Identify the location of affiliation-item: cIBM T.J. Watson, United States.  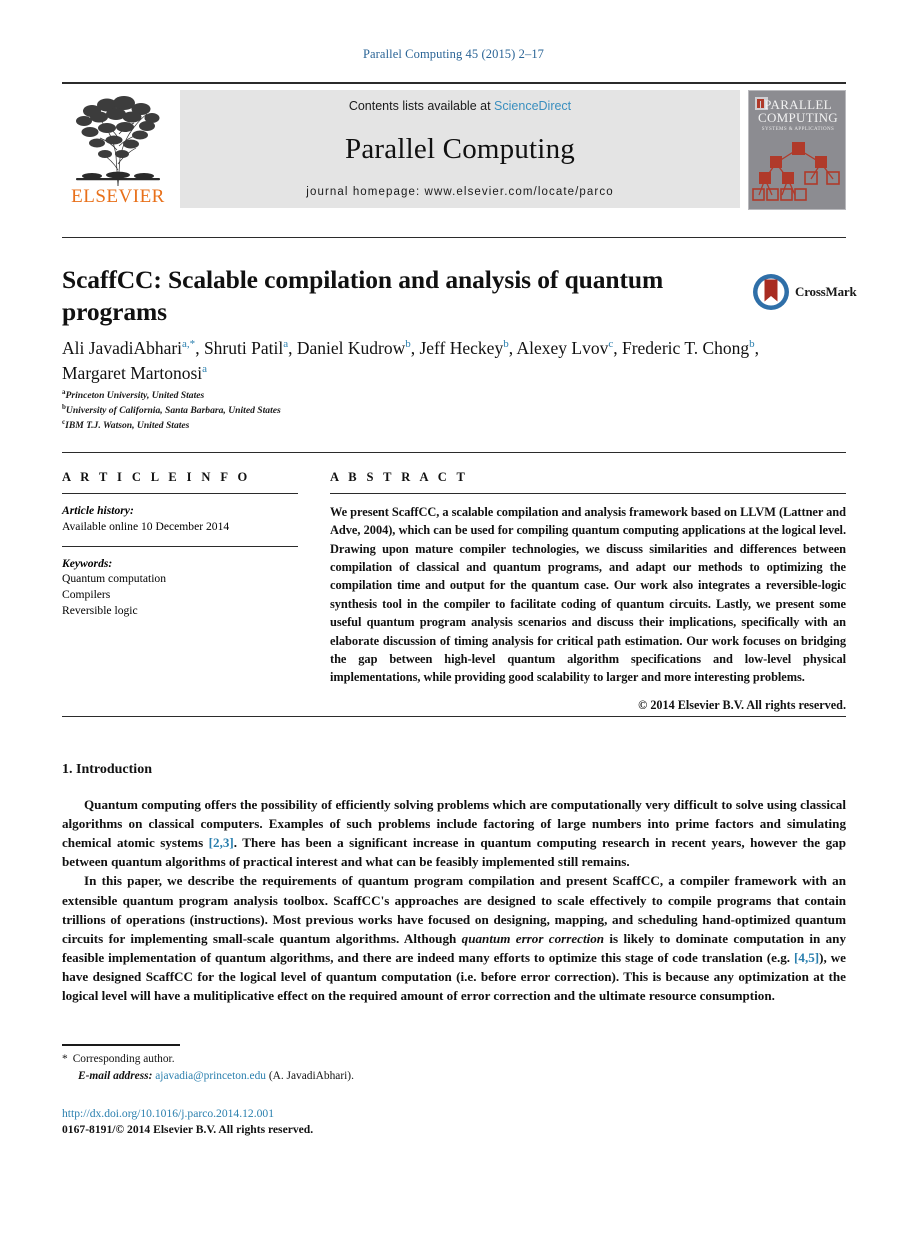
(322, 425).